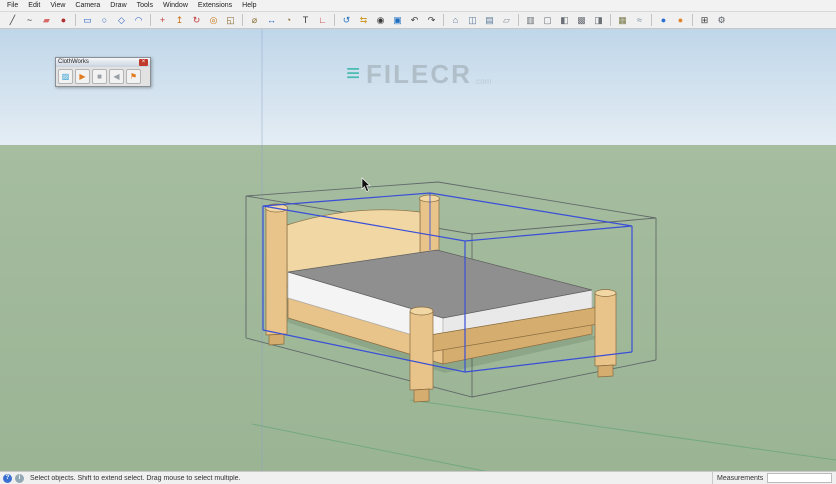 This screenshot has width=836, height=484. What do you see at coordinates (663, 20) in the screenshot?
I see `cloth-sphere-blue-icon: ●` at bounding box center [663, 20].